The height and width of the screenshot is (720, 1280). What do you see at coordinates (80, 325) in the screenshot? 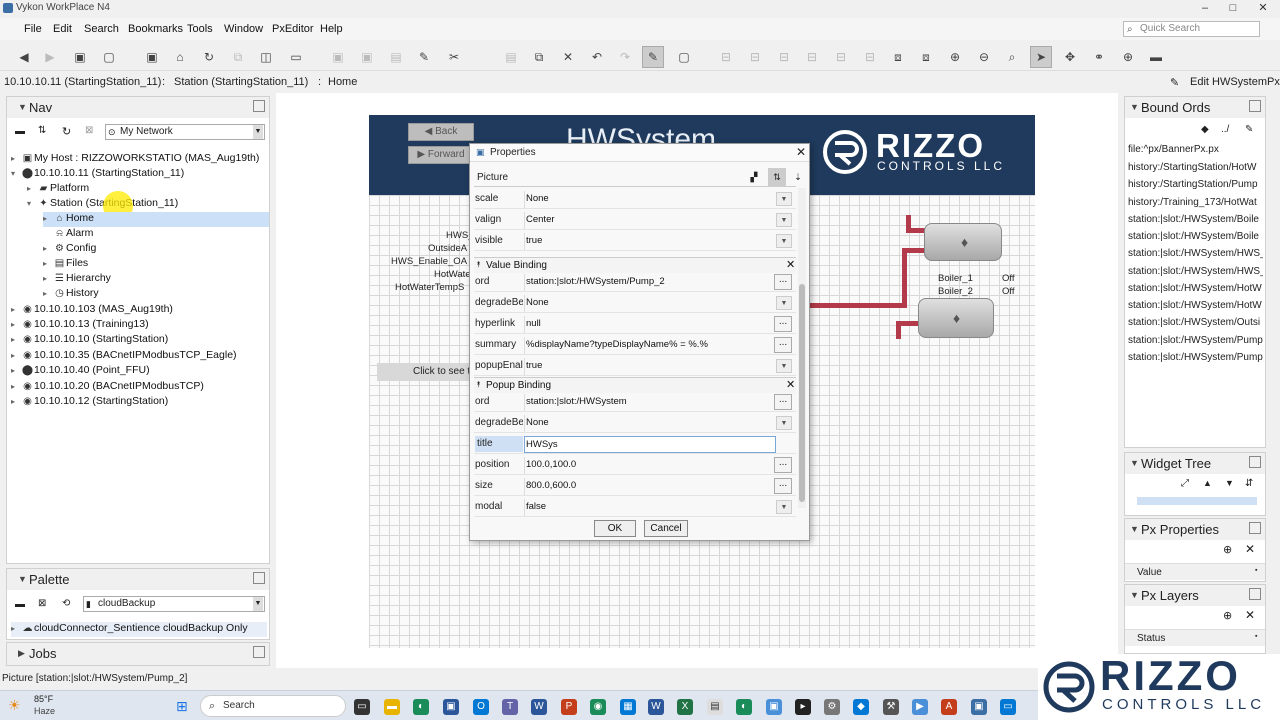
I see `tree-item-station-13: ▸ ◉ 10.10.10.13 (Training13)` at bounding box center [80, 325].